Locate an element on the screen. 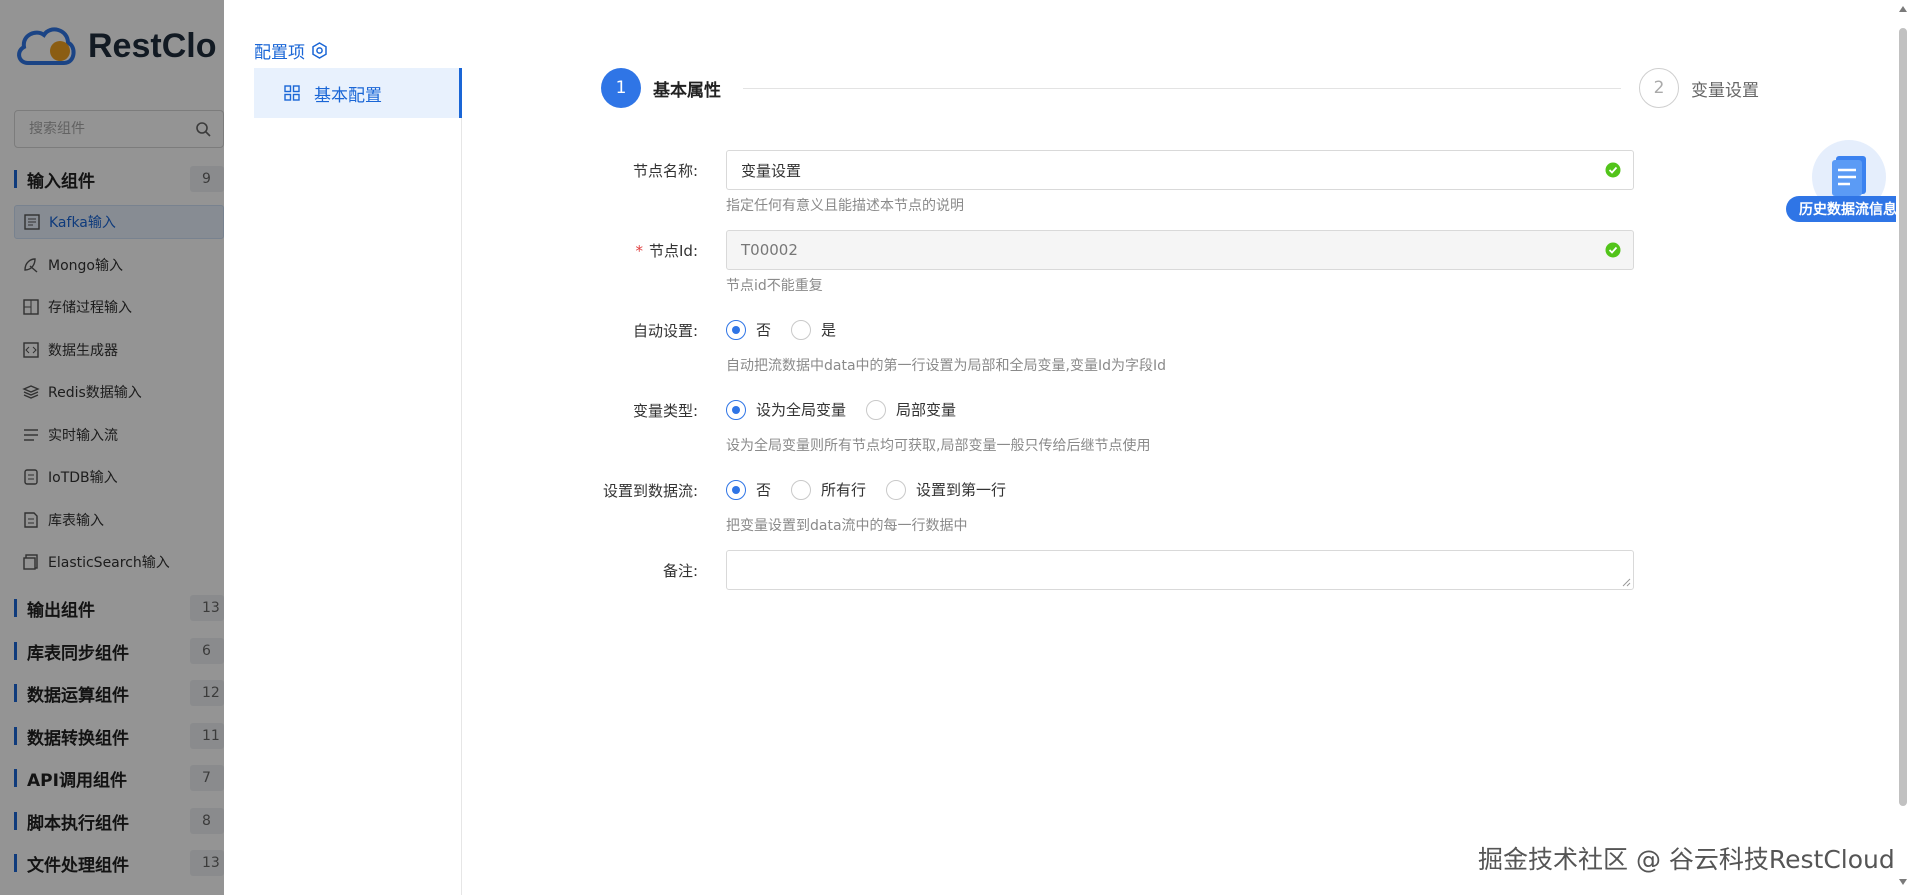  to-stream-all-rows-radio: 所有行 is located at coordinates (828, 489).